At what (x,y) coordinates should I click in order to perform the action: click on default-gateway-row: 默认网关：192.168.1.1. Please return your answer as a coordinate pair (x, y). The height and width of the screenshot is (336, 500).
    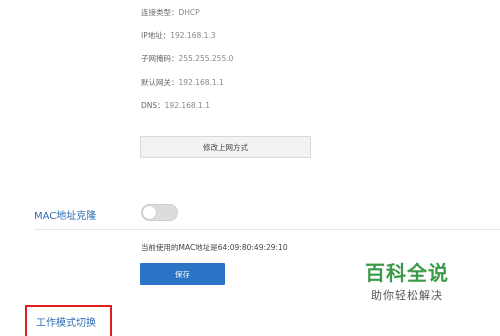
    Looking at the image, I should click on (182, 83).